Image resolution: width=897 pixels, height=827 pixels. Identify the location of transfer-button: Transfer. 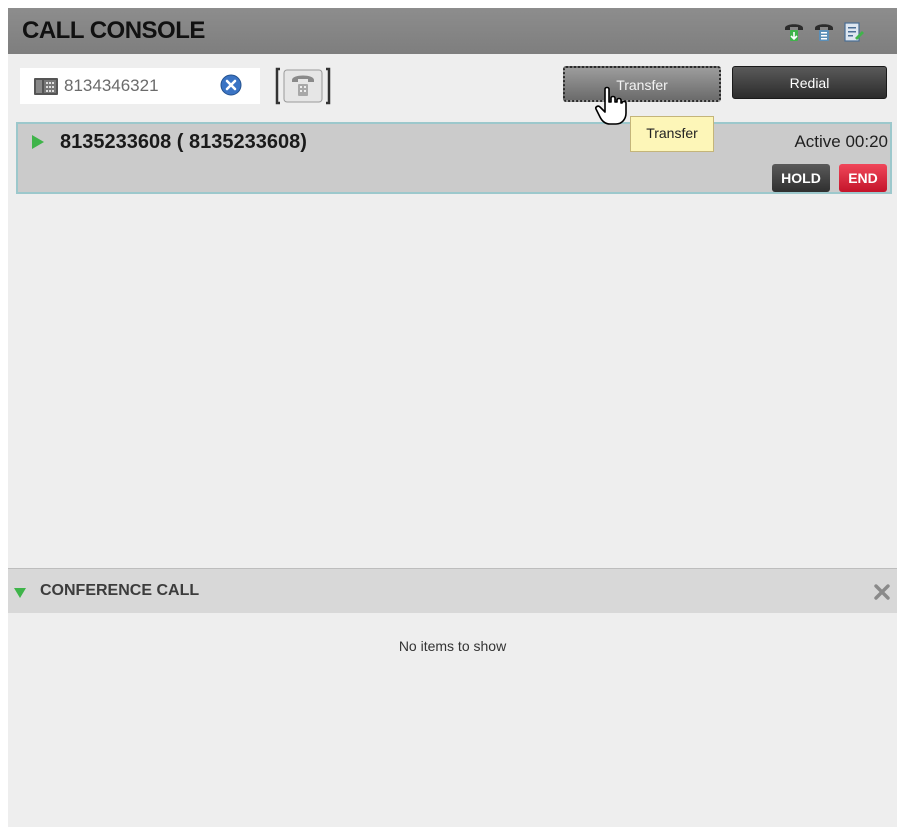
(642, 84).